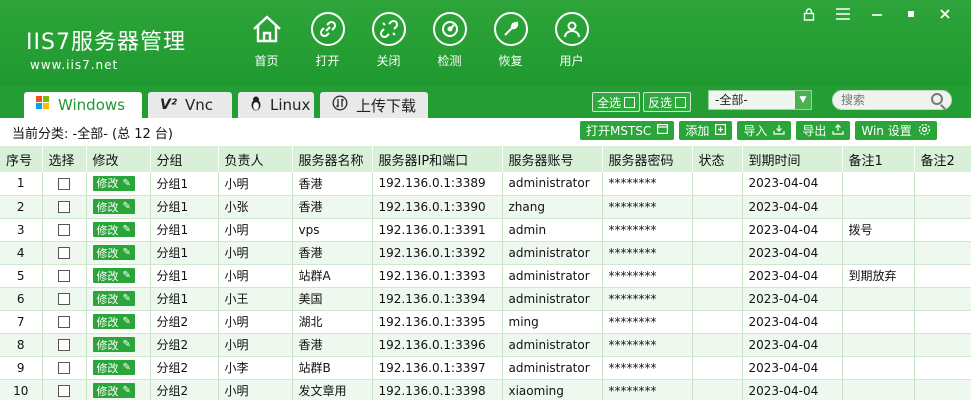  What do you see at coordinates (255, 299) in the screenshot?
I see `cell-owner: 小王` at bounding box center [255, 299].